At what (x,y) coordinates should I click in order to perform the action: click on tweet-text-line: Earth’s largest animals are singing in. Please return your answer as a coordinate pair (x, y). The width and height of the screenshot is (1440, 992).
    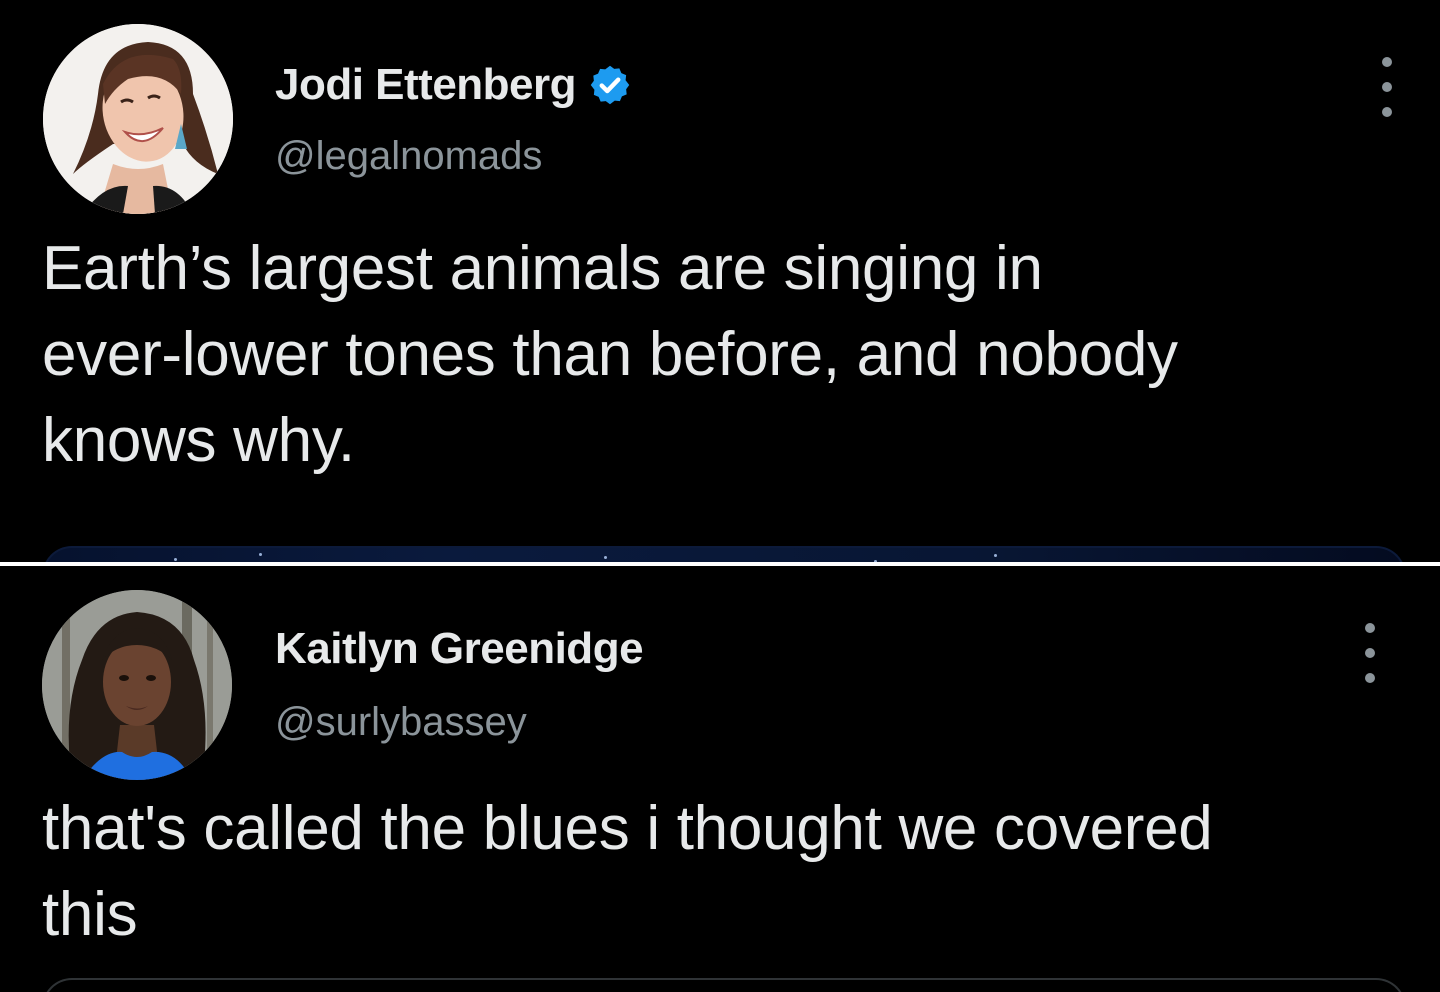
    Looking at the image, I should click on (542, 268).